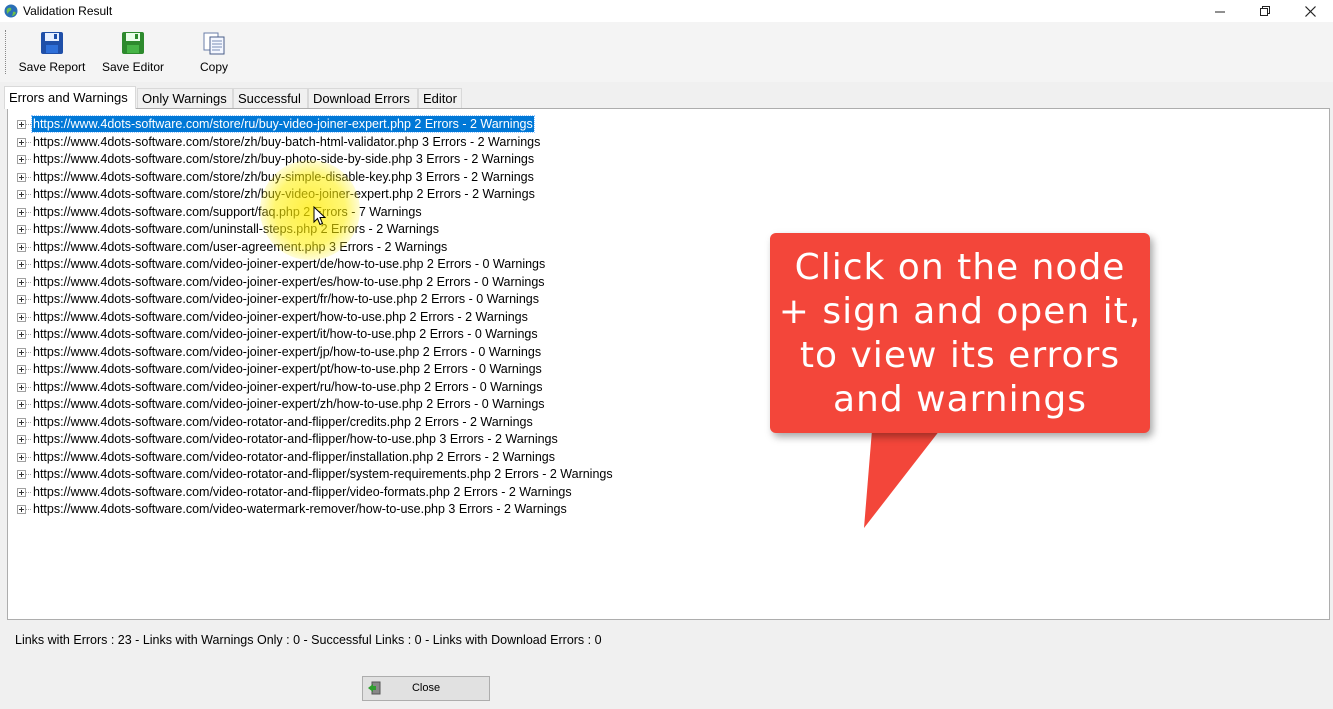 This screenshot has width=1333, height=709. Describe the element at coordinates (902, 479) in the screenshot. I see `callout-pointer` at that location.